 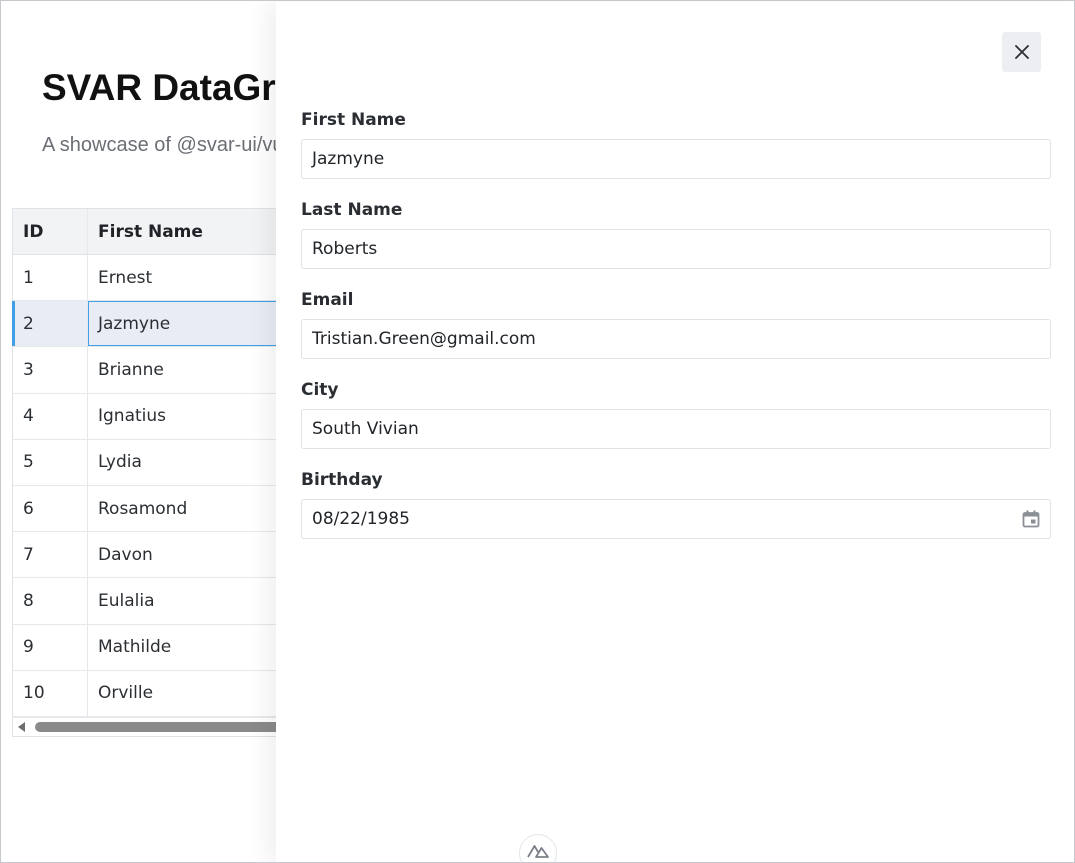 I want to click on close-button, so click(x=1021, y=52).